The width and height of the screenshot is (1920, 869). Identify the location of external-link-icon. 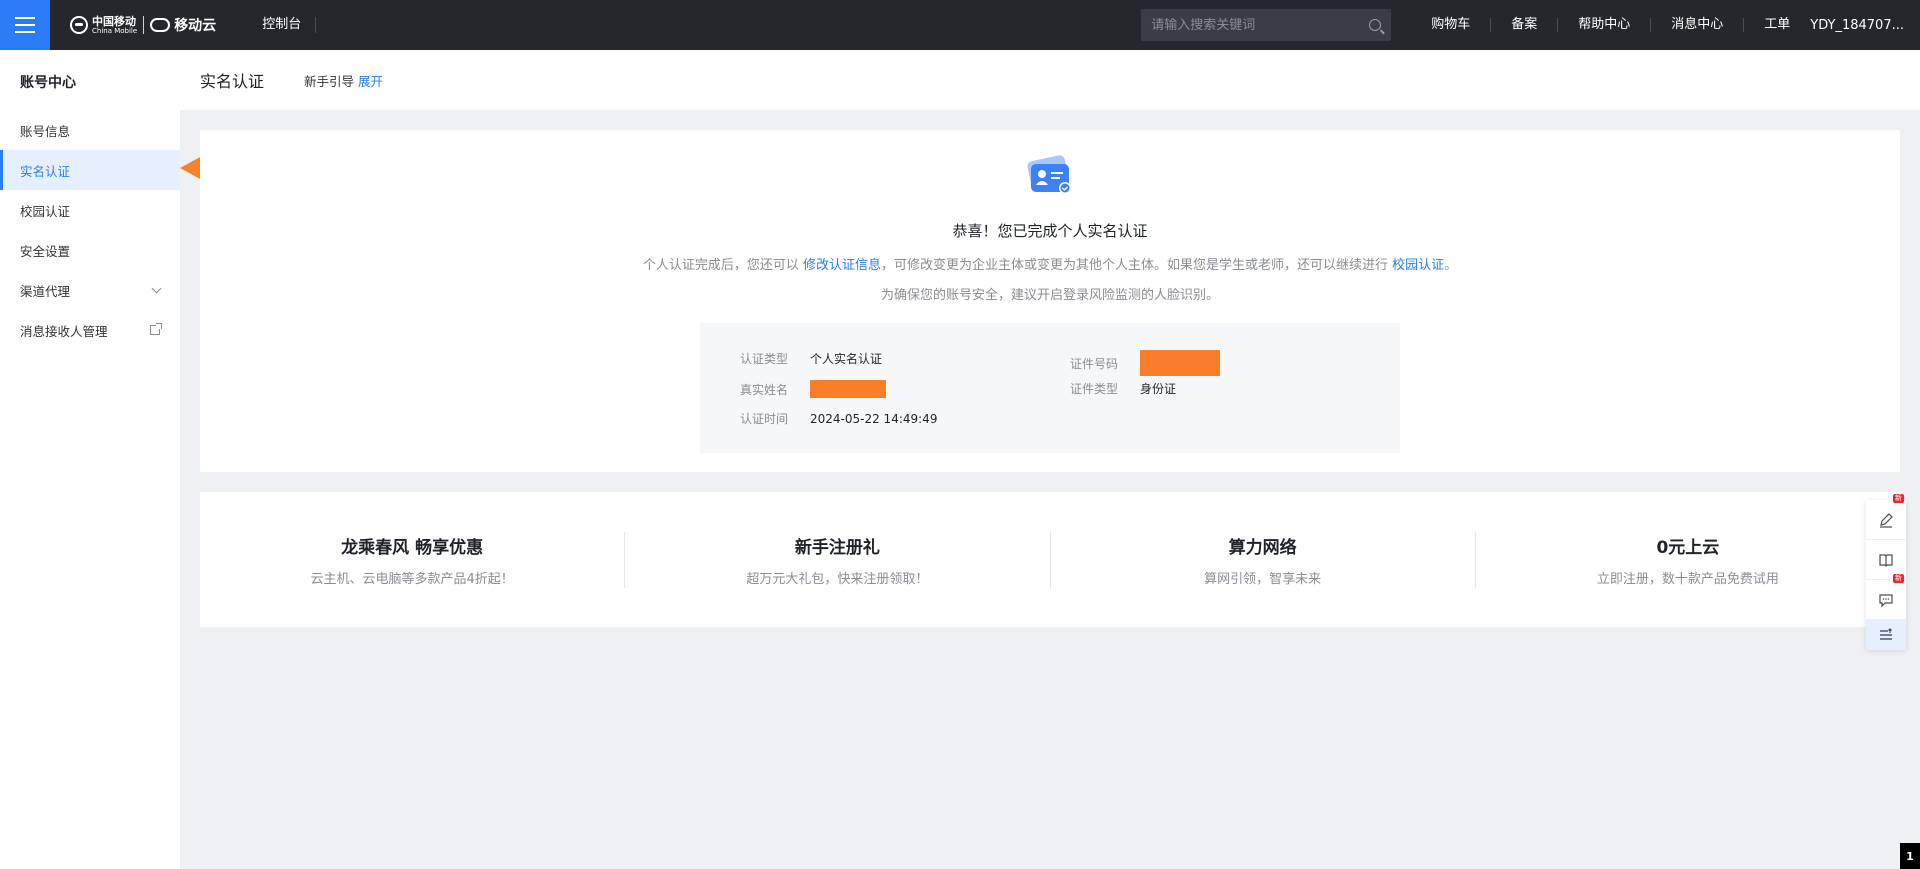
(156, 329).